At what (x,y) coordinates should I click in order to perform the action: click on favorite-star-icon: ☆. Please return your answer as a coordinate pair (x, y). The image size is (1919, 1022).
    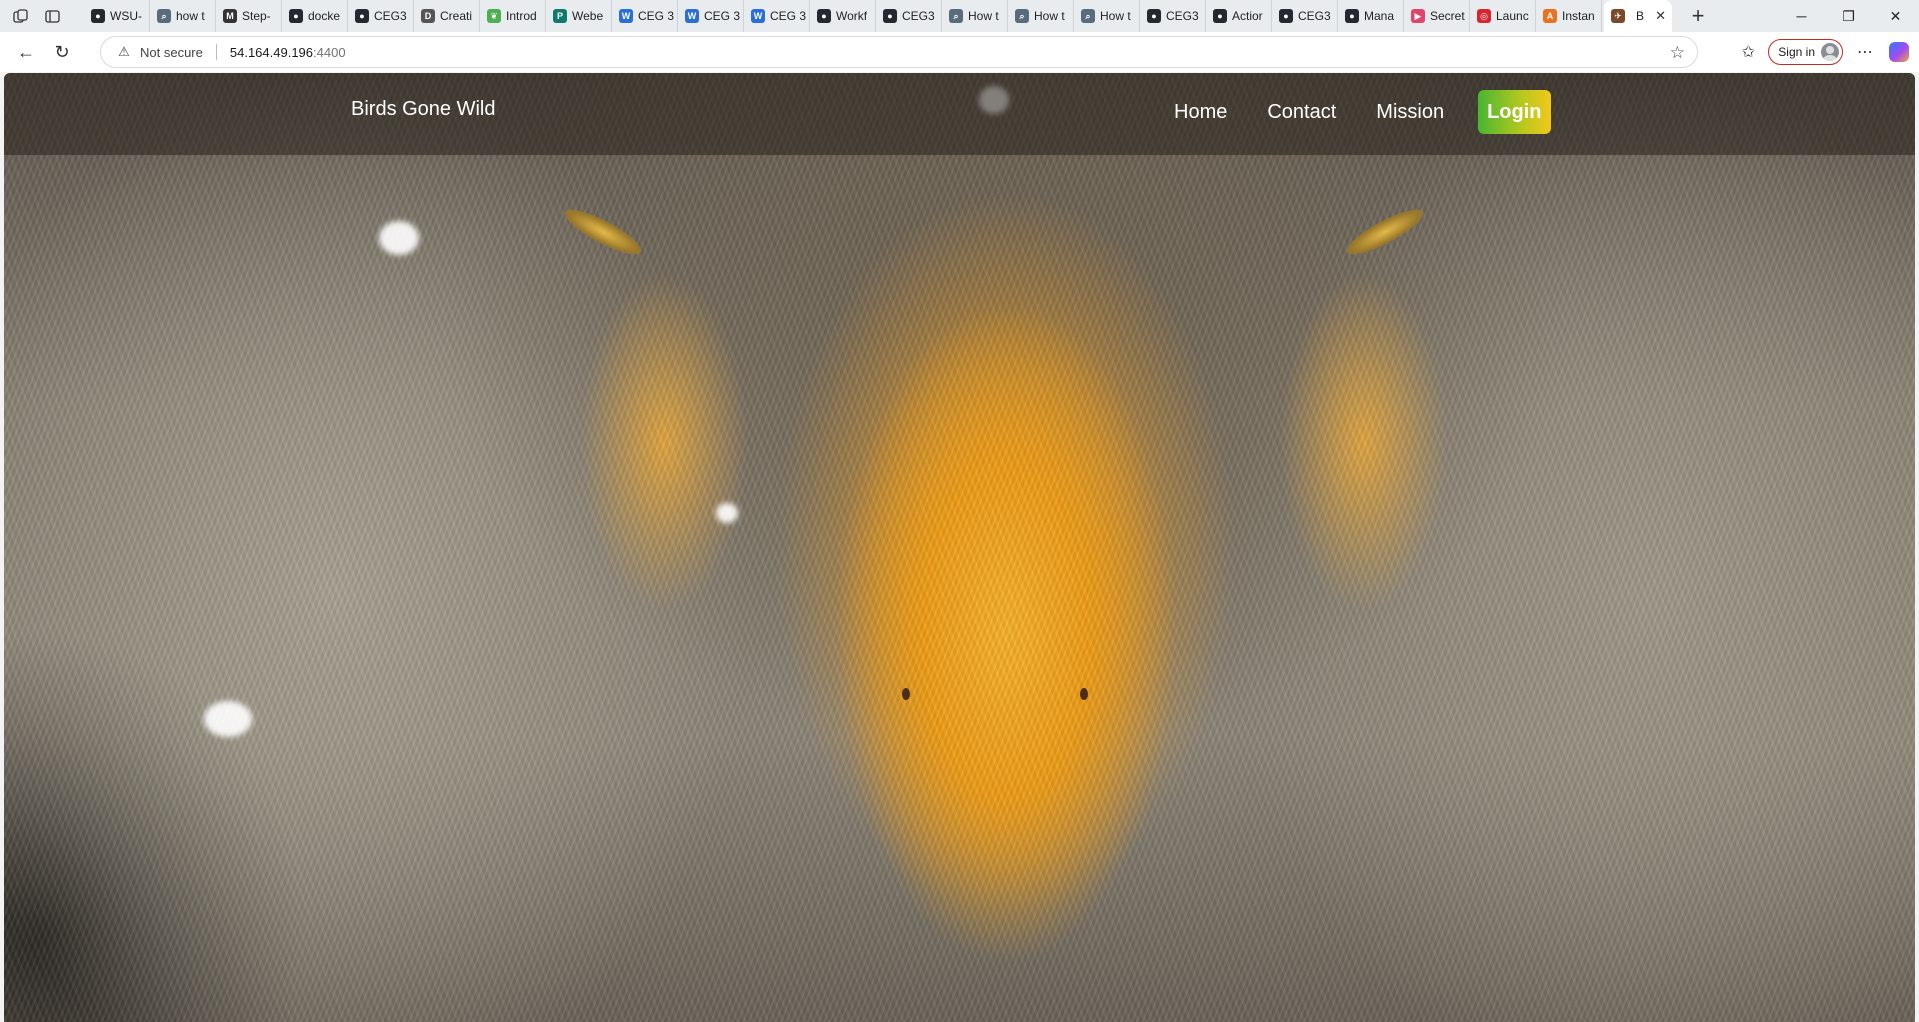
    Looking at the image, I should click on (1677, 53).